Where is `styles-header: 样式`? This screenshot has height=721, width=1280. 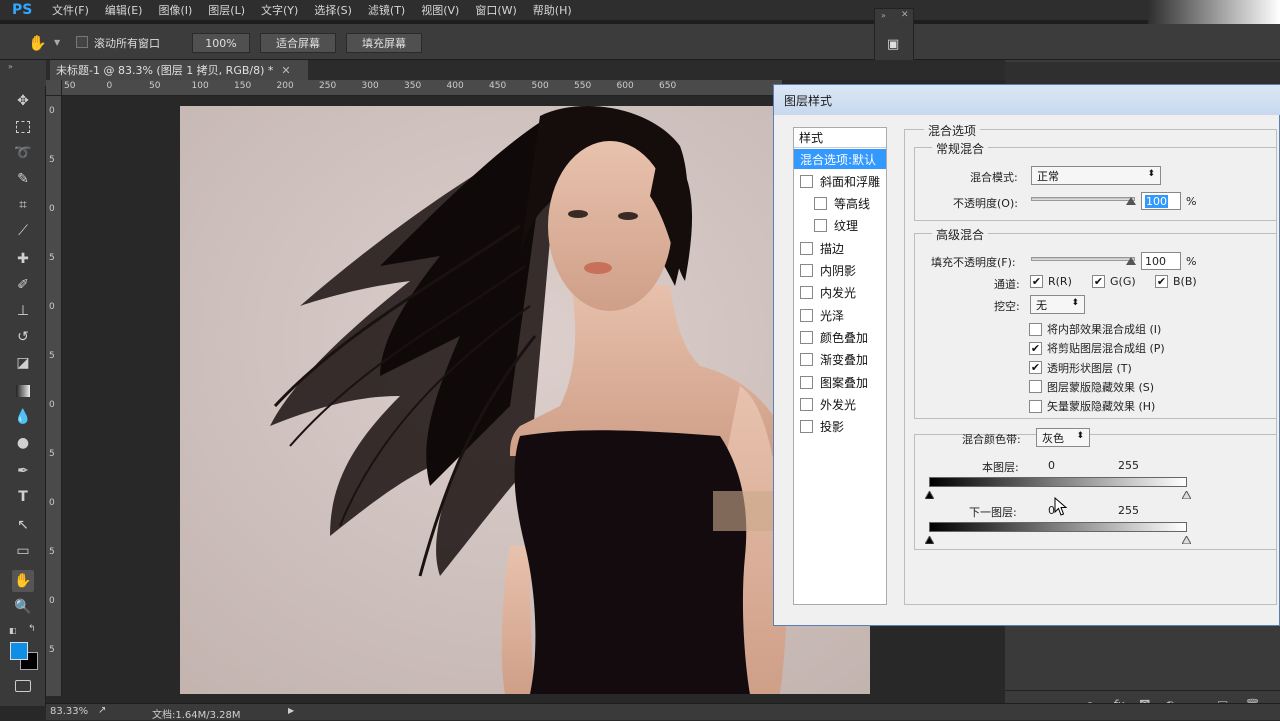
styles-header: 样式 is located at coordinates (840, 138).